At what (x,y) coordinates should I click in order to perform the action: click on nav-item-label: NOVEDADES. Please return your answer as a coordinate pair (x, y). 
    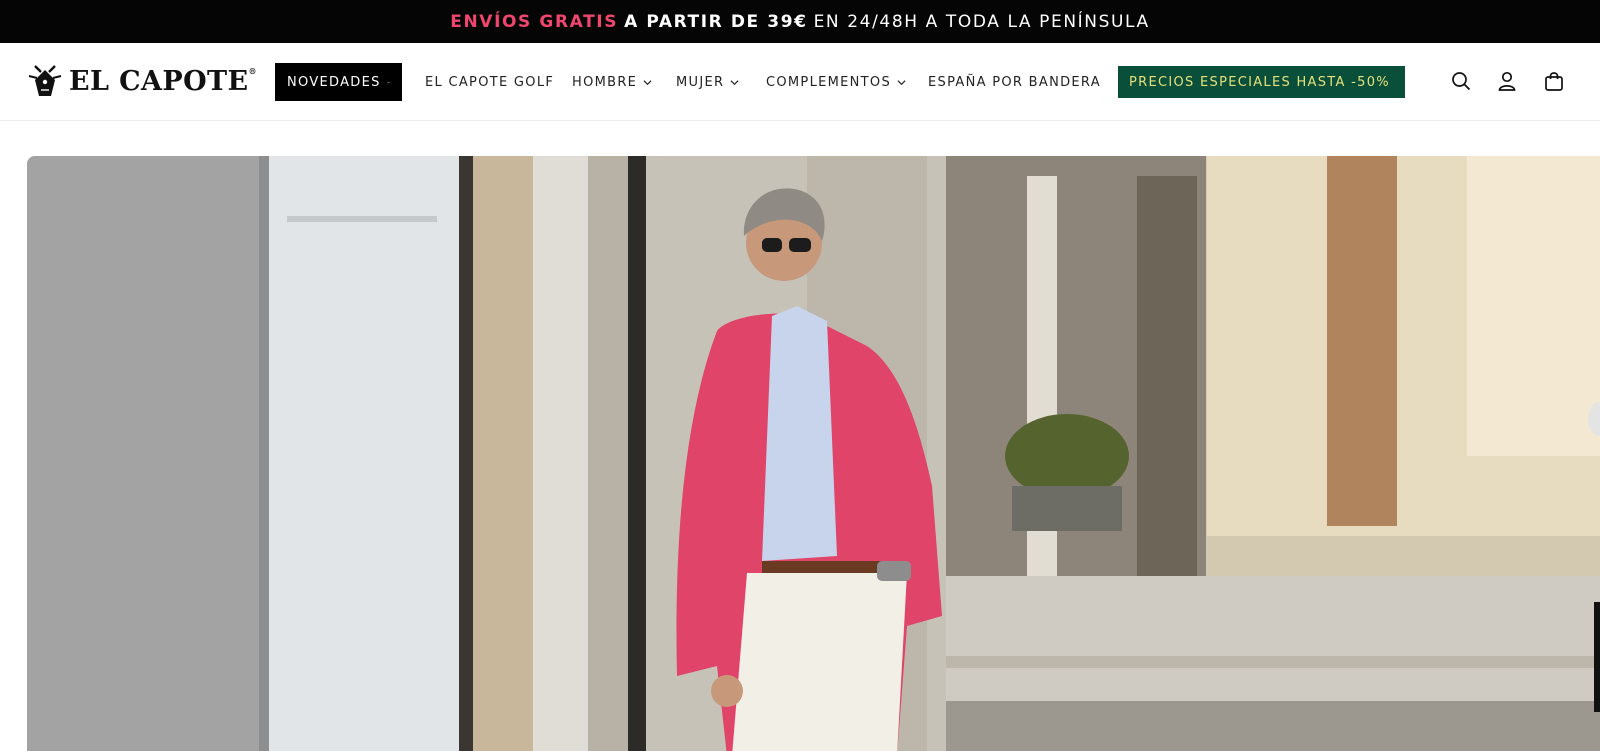
    Looking at the image, I should click on (334, 82).